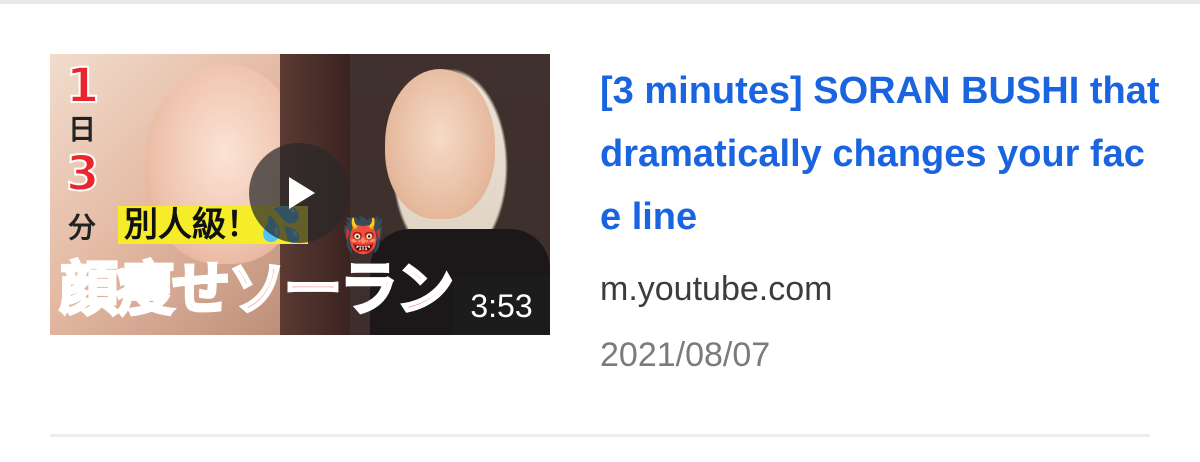 The width and height of the screenshot is (1200, 462). What do you see at coordinates (82, 129) in the screenshot?
I see `thumbnail-text-day: 日` at bounding box center [82, 129].